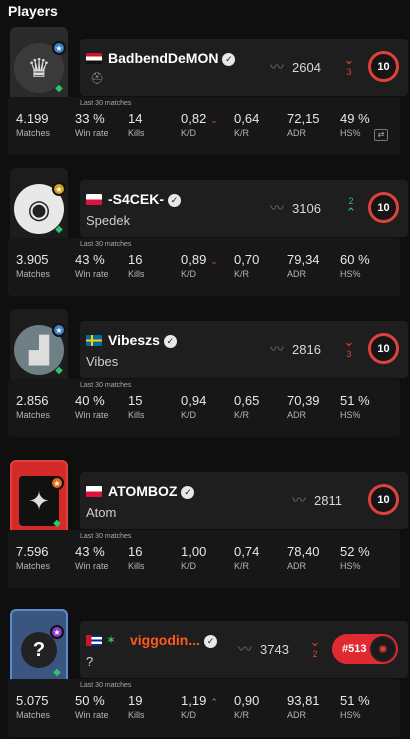  Describe the element at coordinates (328, 500) in the screenshot. I see `elo-value: 2811` at that location.